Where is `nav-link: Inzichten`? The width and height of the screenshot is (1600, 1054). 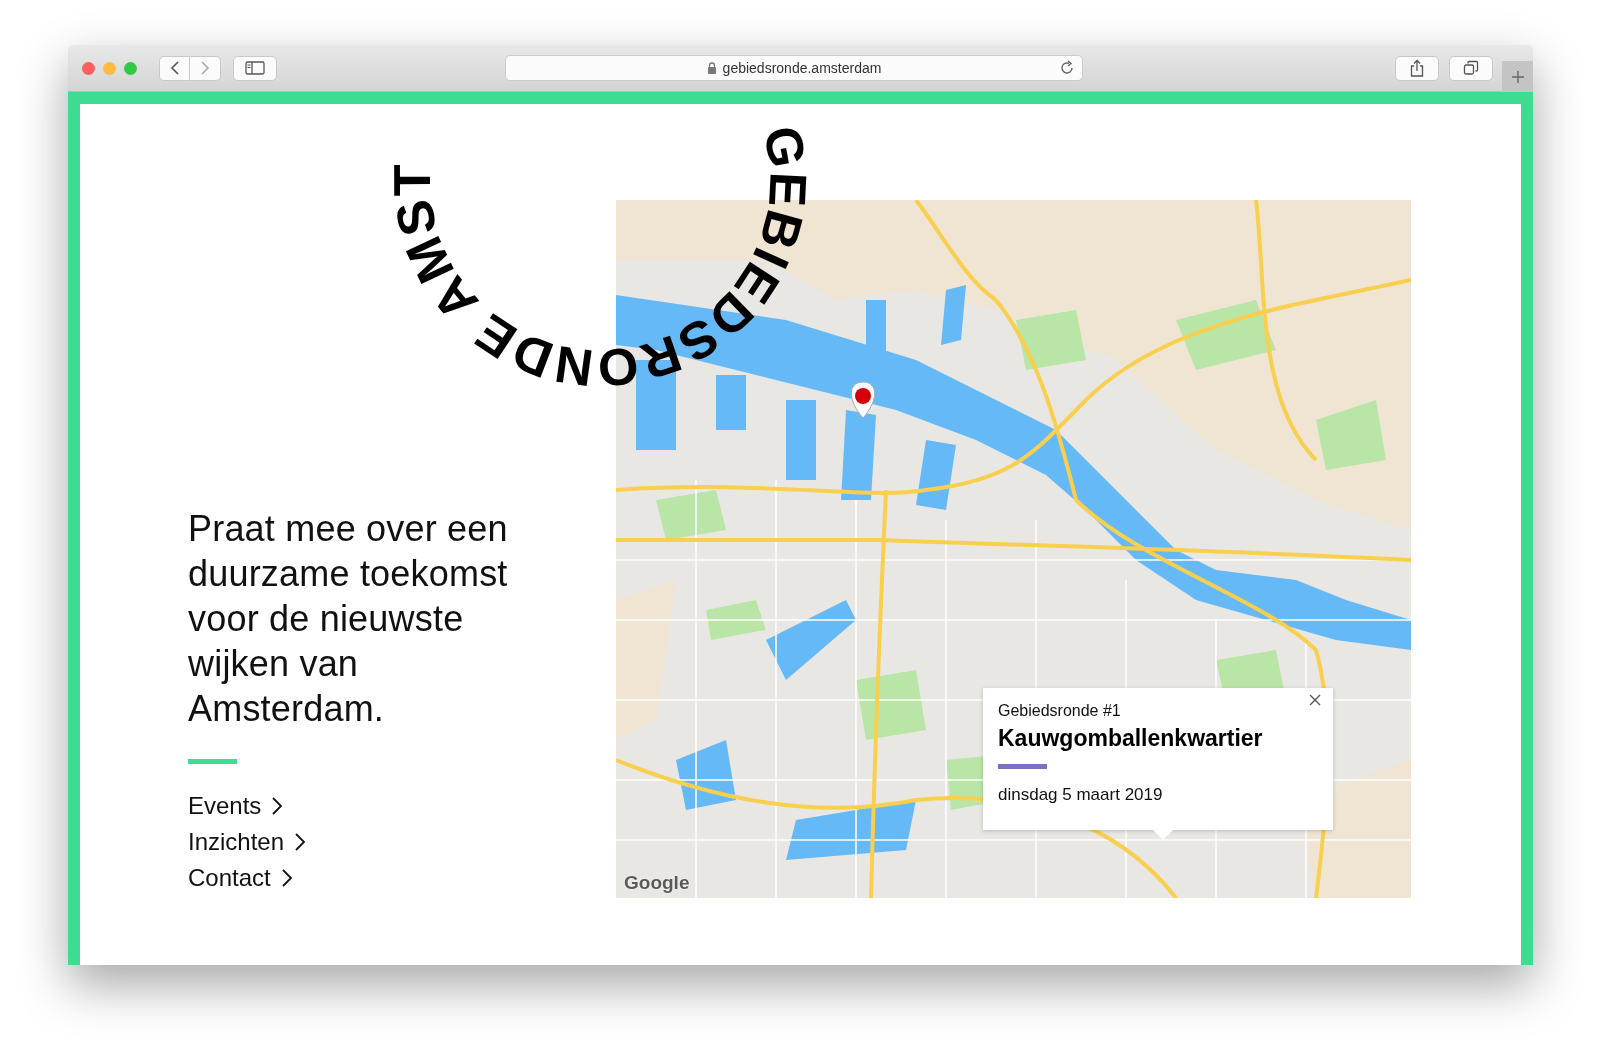
nav-link: Inzichten is located at coordinates (247, 842).